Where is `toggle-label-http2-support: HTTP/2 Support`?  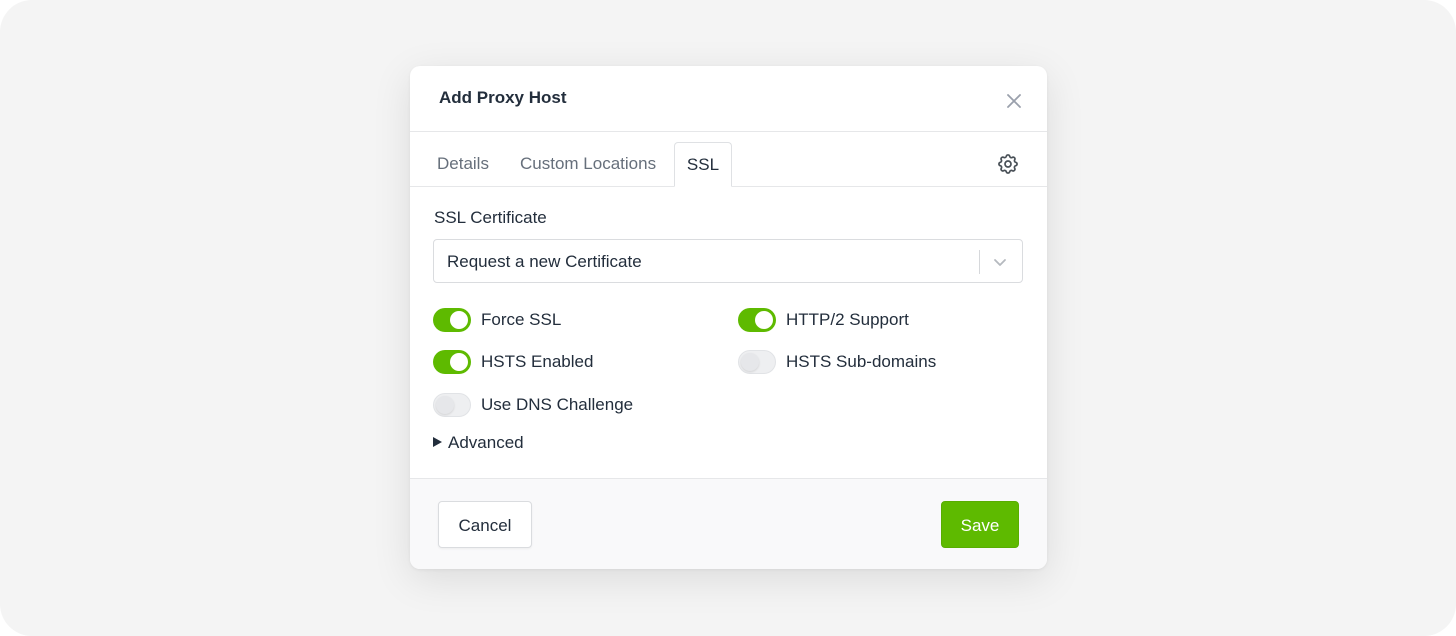 toggle-label-http2-support: HTTP/2 Support is located at coordinates (847, 319).